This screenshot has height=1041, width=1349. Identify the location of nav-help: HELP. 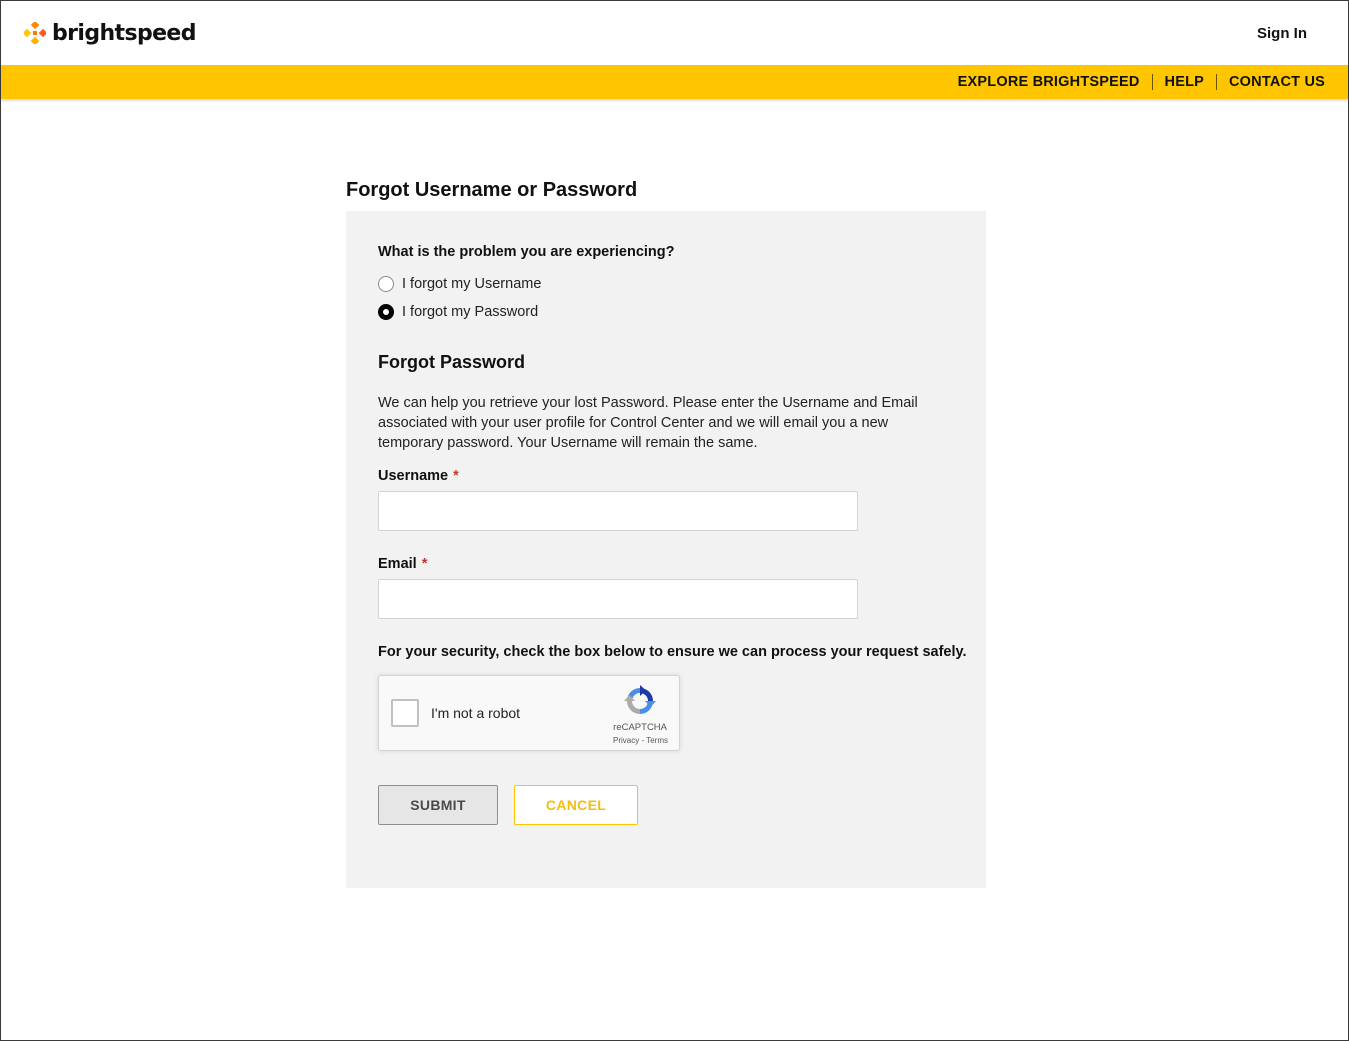
(1184, 82).